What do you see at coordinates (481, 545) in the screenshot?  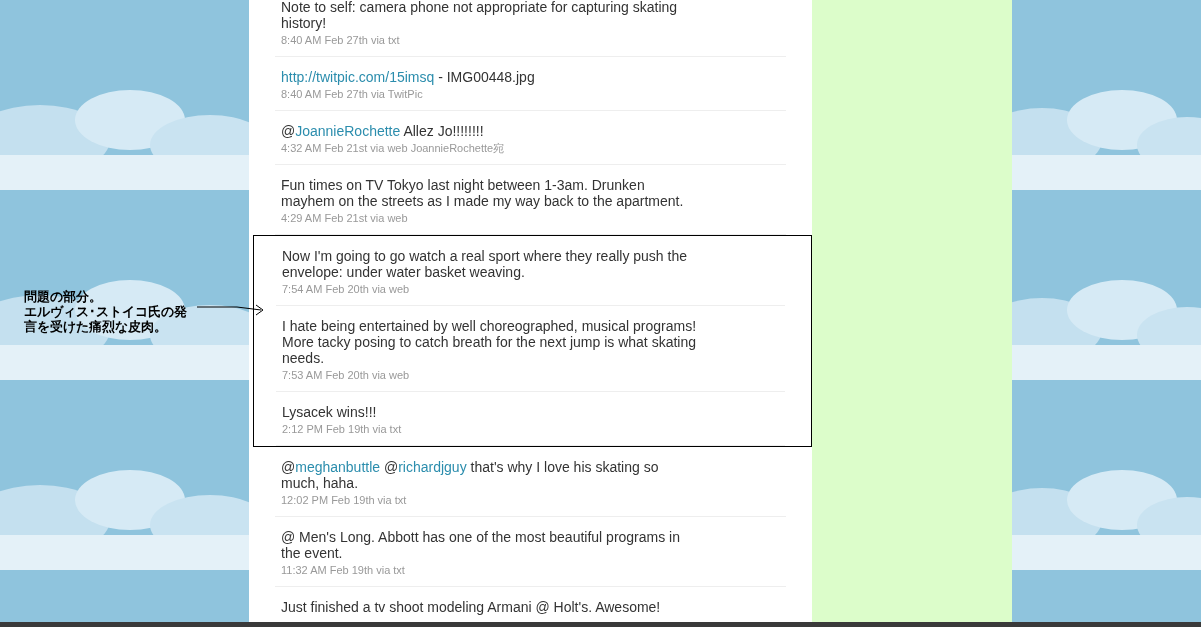 I see `tweet-text: @ Men's Long. Abbott has one of the most beautiful programs in the event.` at bounding box center [481, 545].